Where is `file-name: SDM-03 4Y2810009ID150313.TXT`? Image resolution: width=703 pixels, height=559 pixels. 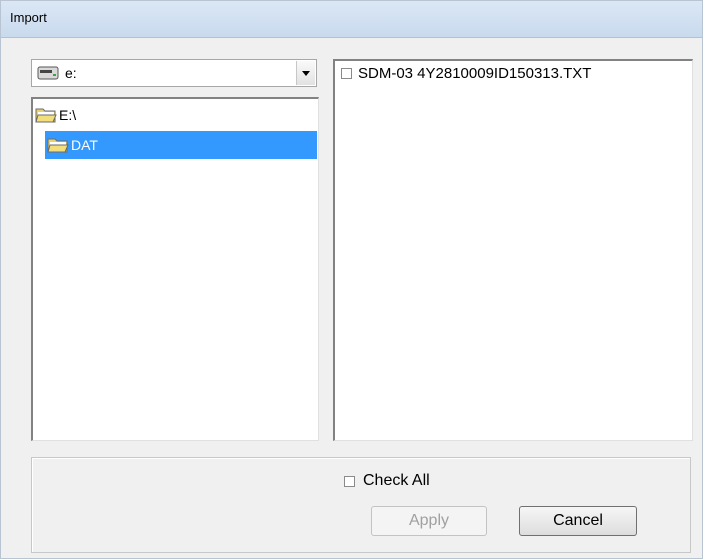 file-name: SDM-03 4Y2810009ID150313.TXT is located at coordinates (475, 73).